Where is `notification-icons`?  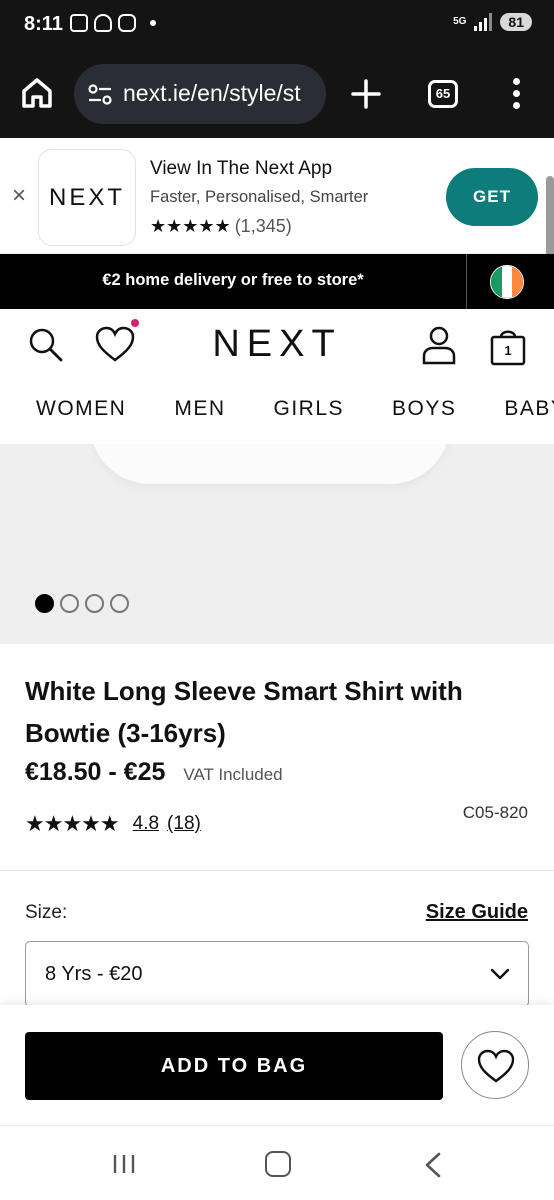
notification-icons is located at coordinates (113, 23).